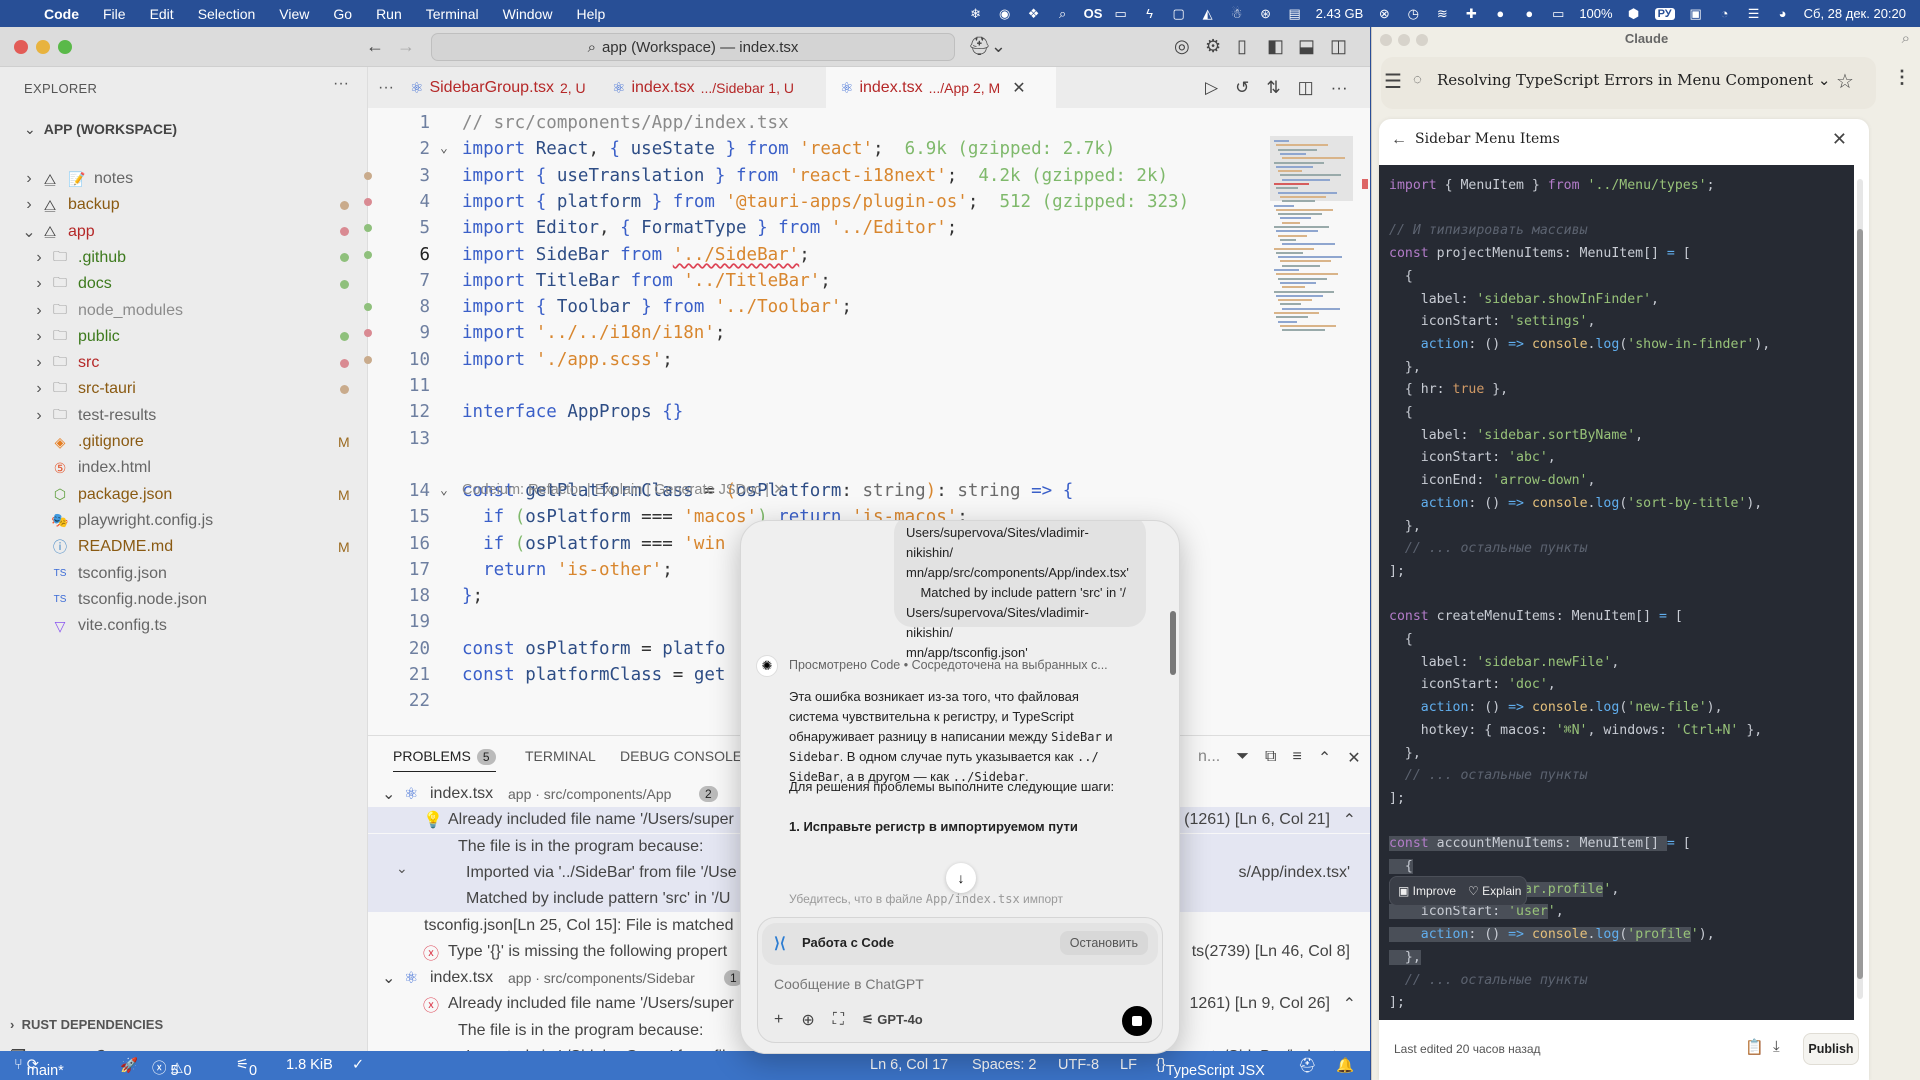 The image size is (1920, 1080). Describe the element at coordinates (1725, 13) in the screenshot. I see `timer-icon: ◔` at that location.